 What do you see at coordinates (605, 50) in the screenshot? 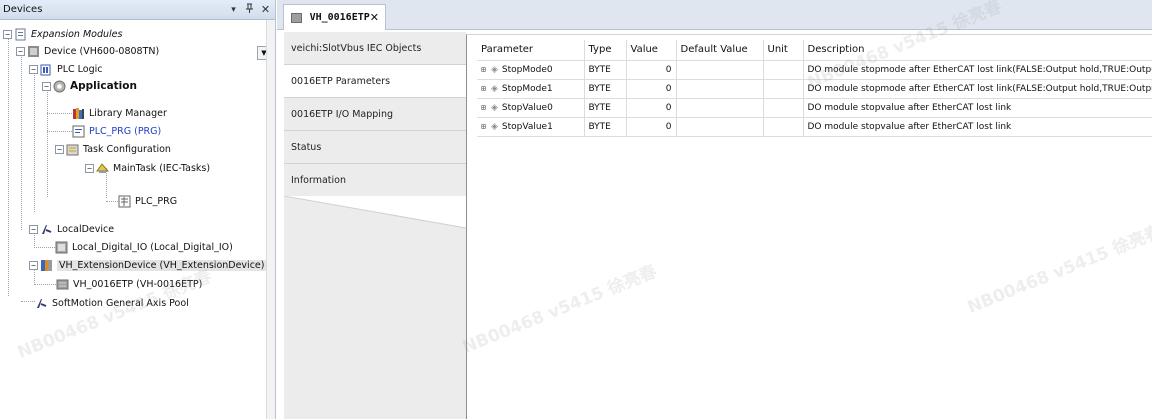
I see `column-header-type: Type` at bounding box center [605, 50].